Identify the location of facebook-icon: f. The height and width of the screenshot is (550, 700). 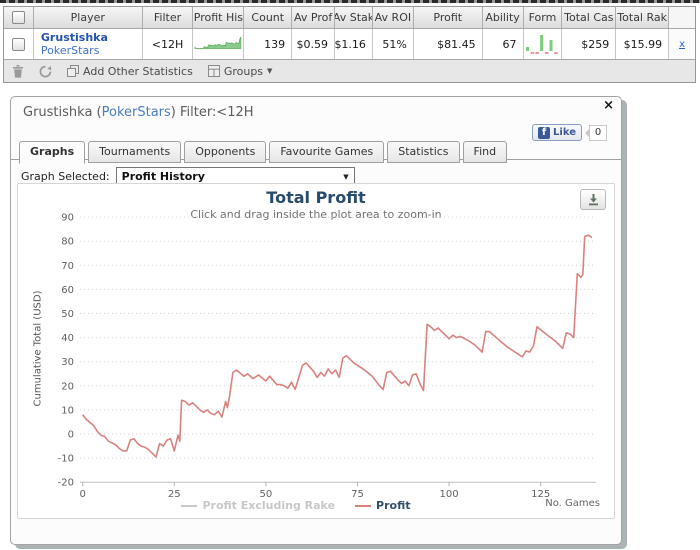
(544, 132).